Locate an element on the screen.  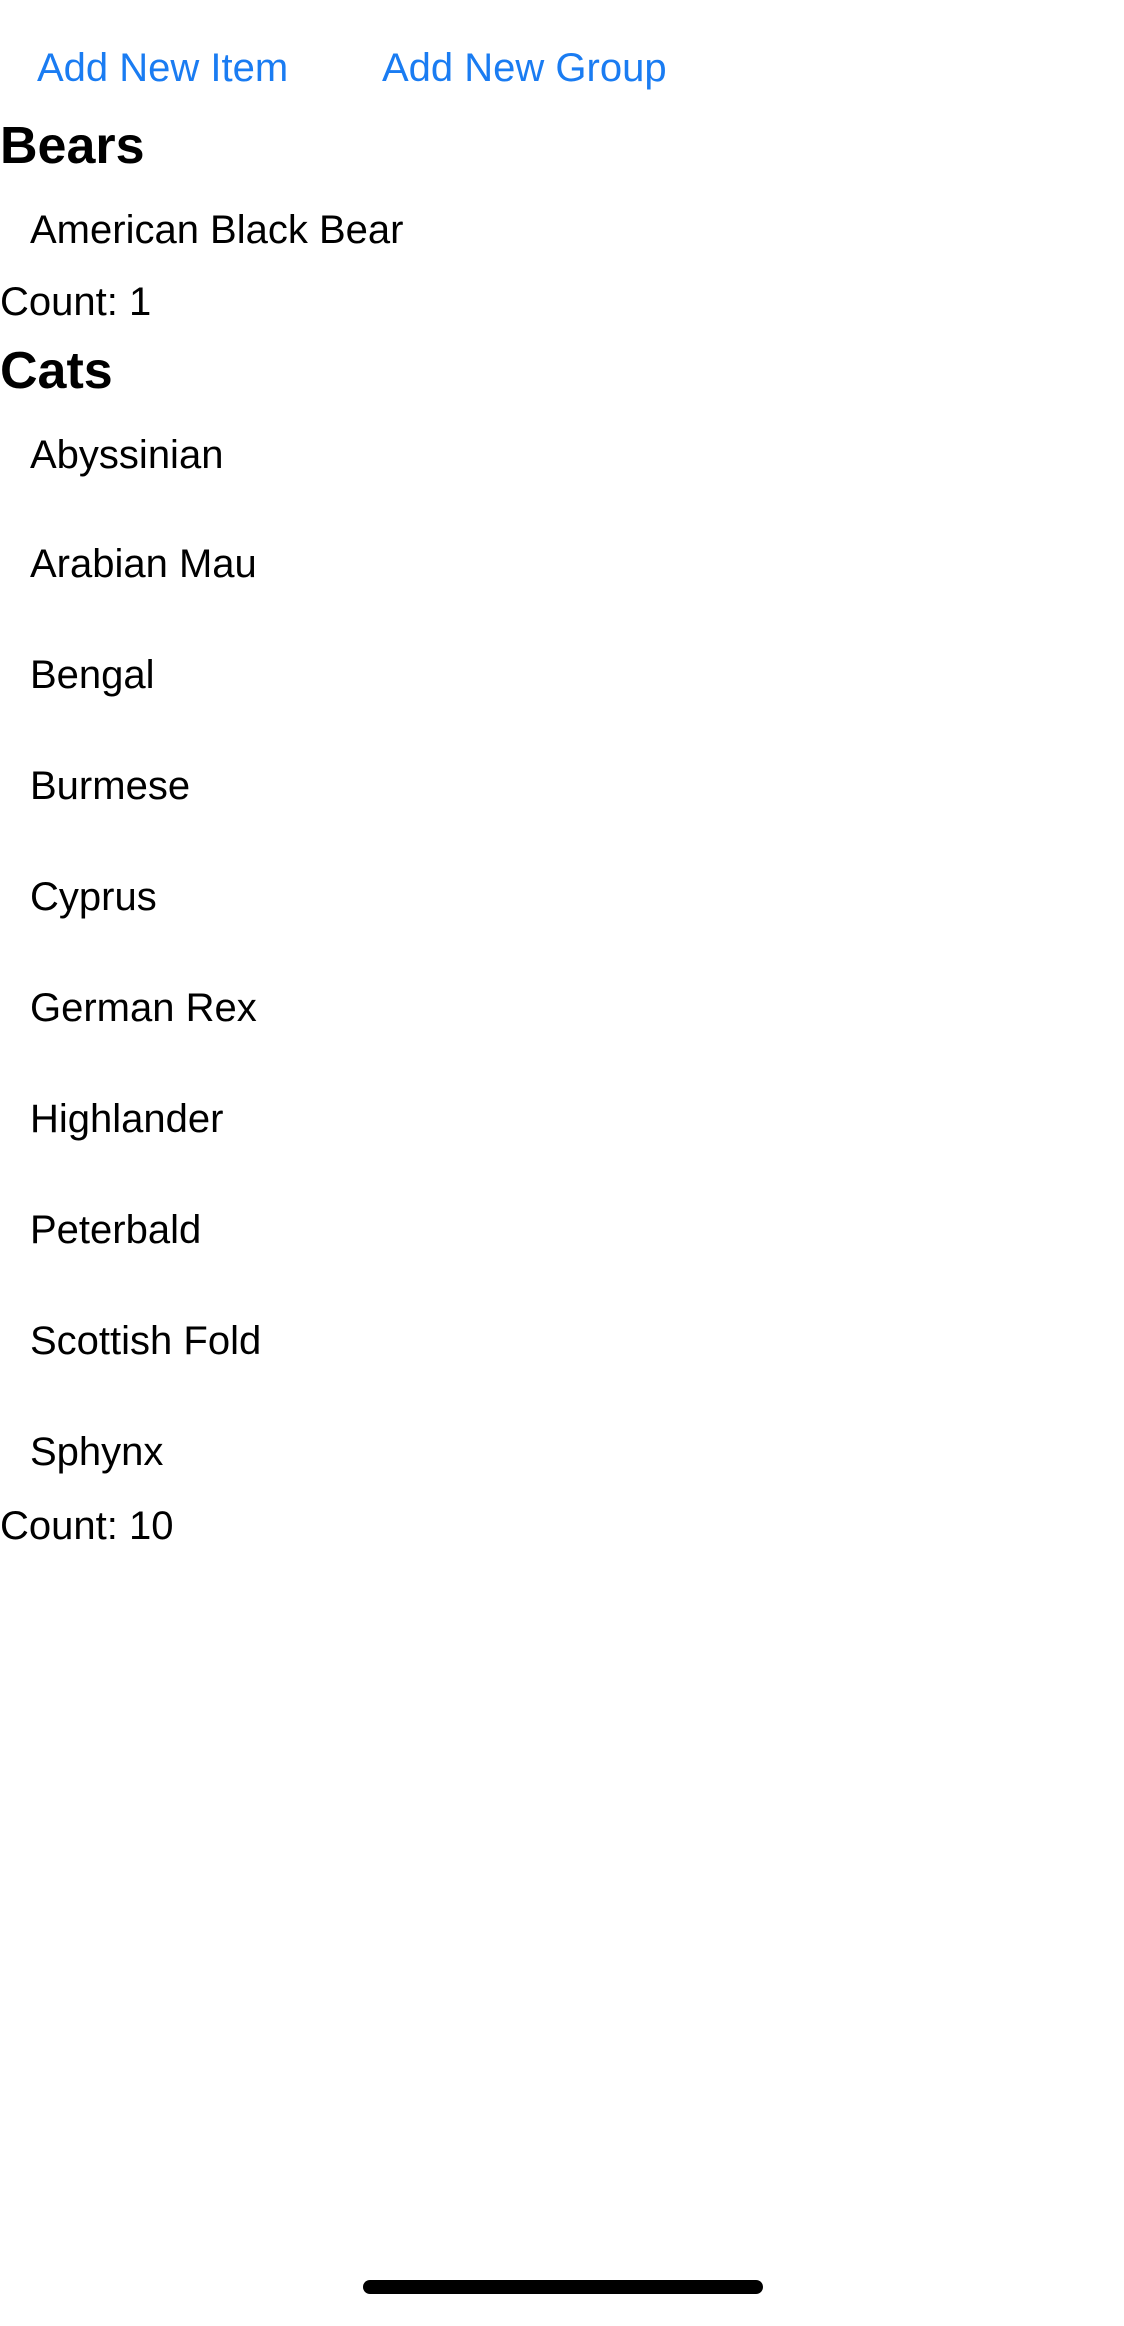
toolbar: Add New Item Add New Group is located at coordinates (562, 60).